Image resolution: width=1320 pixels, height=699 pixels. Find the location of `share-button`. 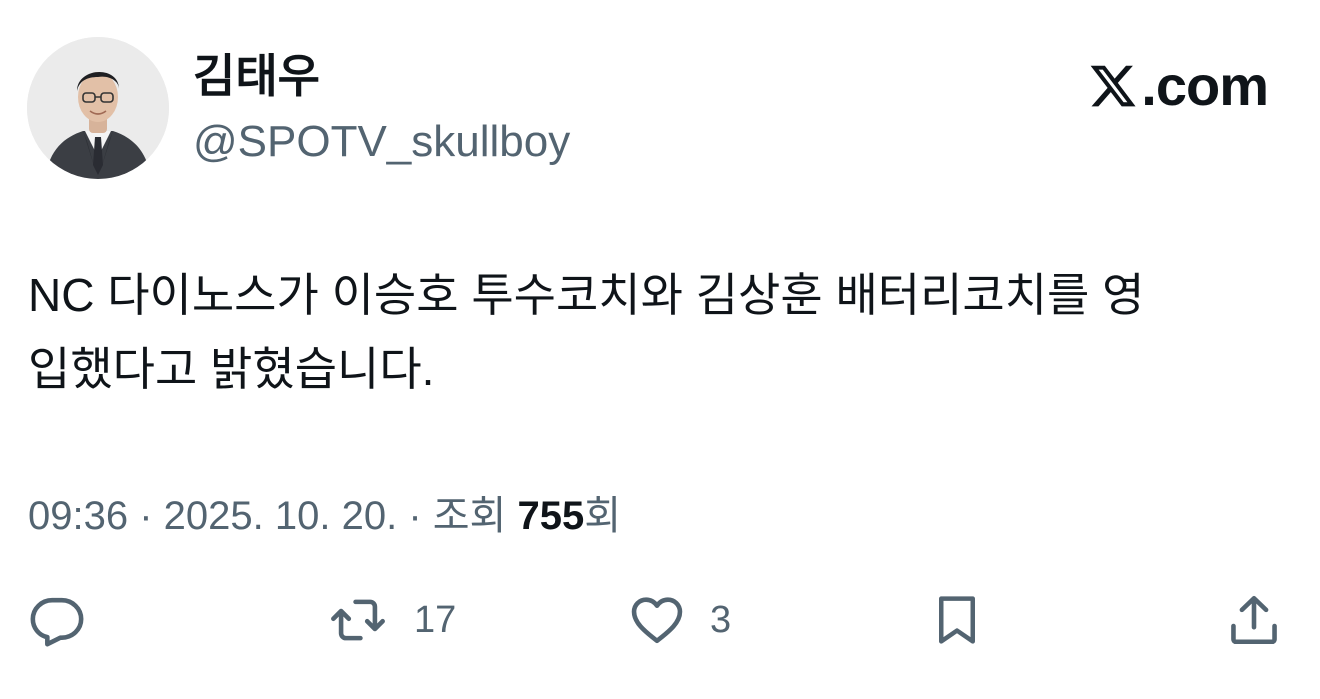

share-button is located at coordinates (1254, 620).